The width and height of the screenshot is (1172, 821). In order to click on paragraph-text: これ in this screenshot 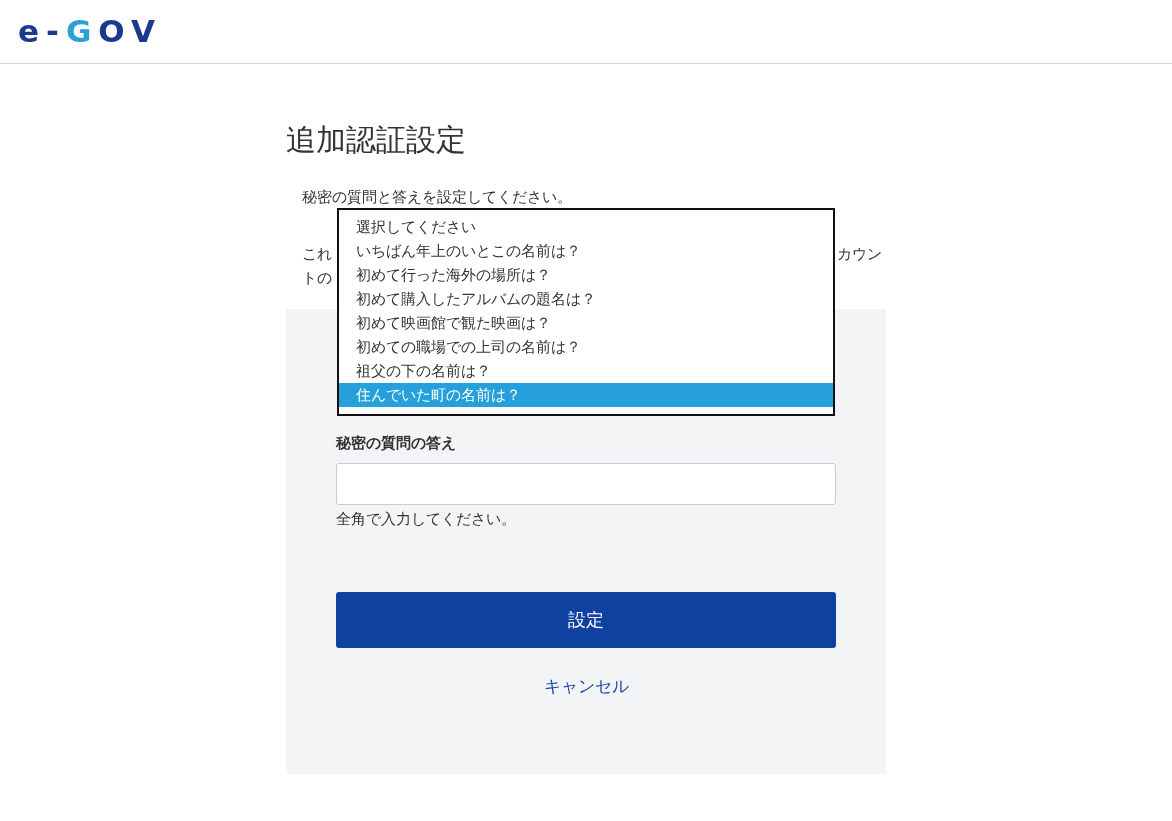, I will do `click(317, 254)`.